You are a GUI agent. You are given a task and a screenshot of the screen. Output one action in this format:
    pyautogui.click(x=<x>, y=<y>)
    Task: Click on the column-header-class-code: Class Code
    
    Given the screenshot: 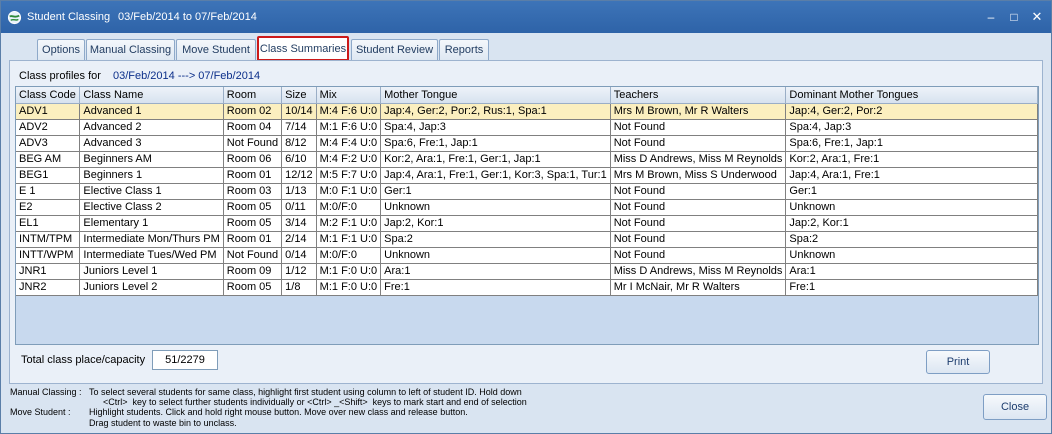 What is the action you would take?
    pyautogui.click(x=48, y=95)
    